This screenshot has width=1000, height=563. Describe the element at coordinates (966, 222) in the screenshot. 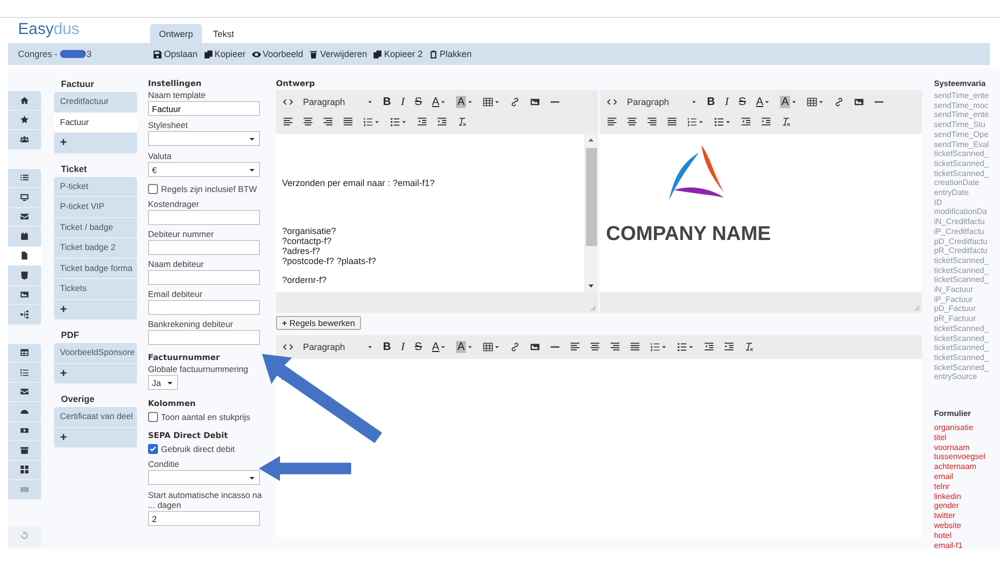

I see `variable-item: iN_Creditfactu` at that location.